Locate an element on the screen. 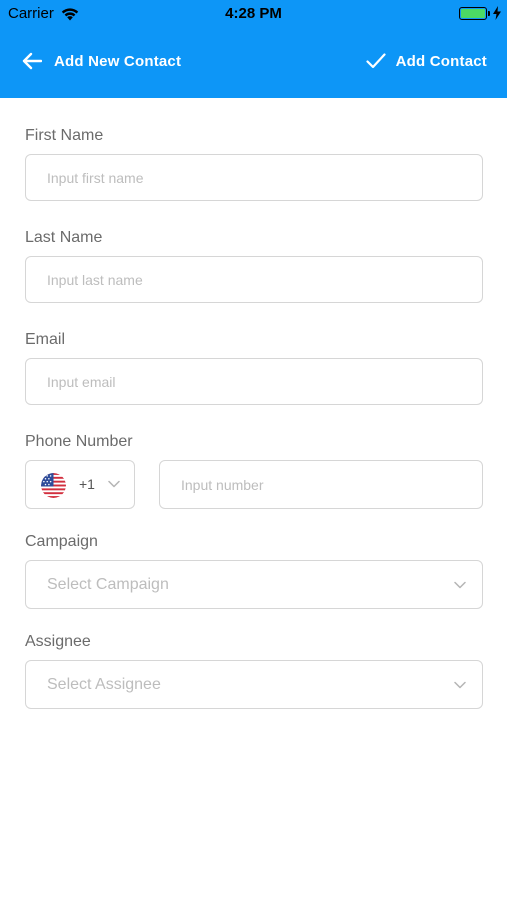 This screenshot has height=900, width=507. assignee-label: Assignee is located at coordinates (58, 641).